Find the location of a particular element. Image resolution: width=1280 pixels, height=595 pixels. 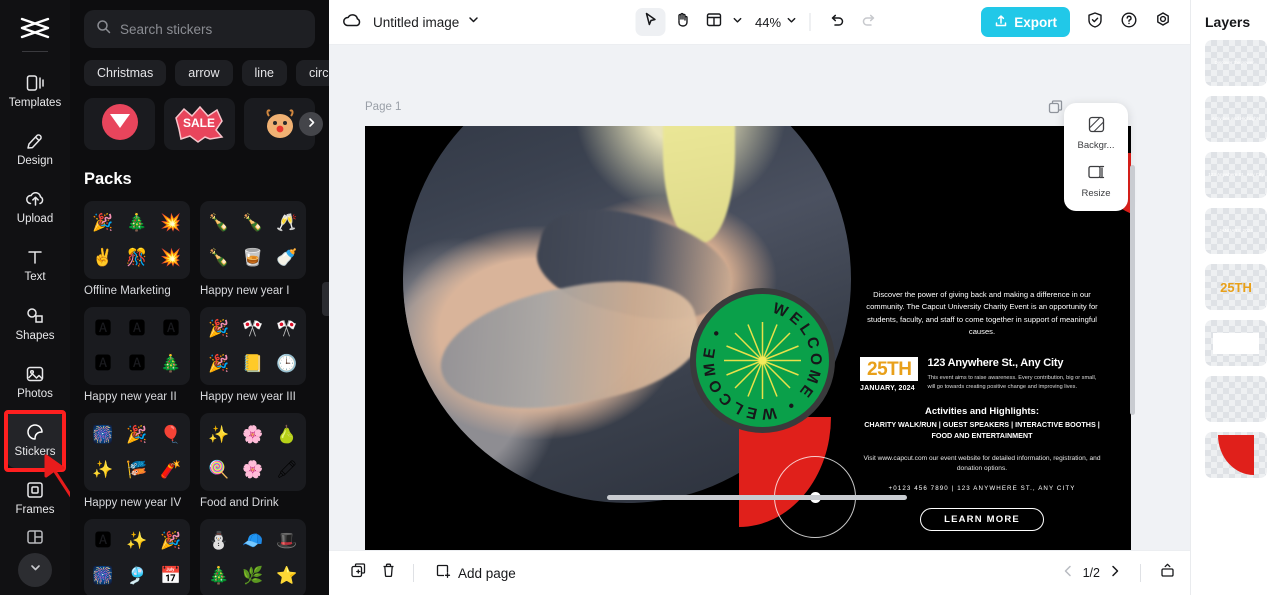

pack-item: 🅰 🅰 🅰 🅰 🅰 🎄 Happy new year II is located at coordinates (137, 355).